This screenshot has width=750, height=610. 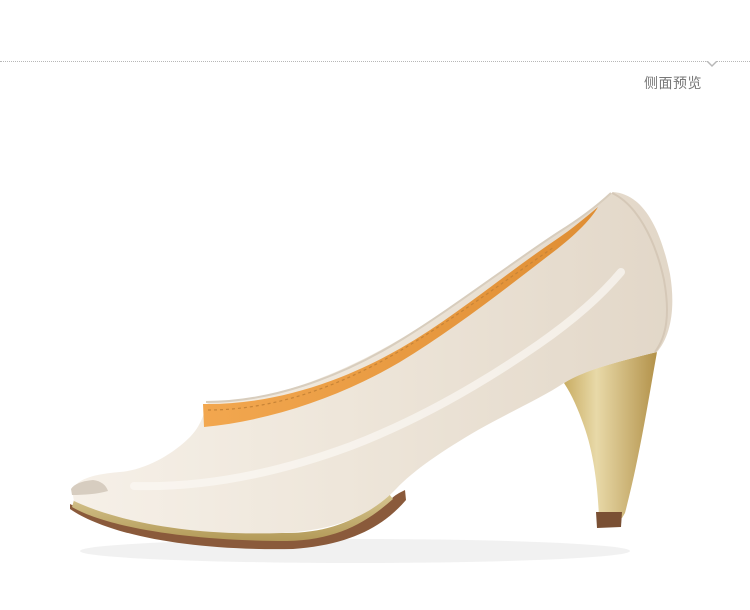 What do you see at coordinates (355, 551) in the screenshot?
I see `shoe-shadow` at bounding box center [355, 551].